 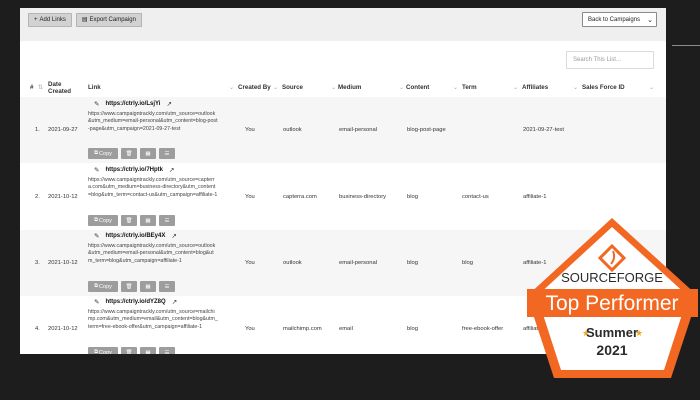 What do you see at coordinates (619, 87) in the screenshot?
I see `col-sales-force-id: Sales Force ID ⌄` at bounding box center [619, 87].